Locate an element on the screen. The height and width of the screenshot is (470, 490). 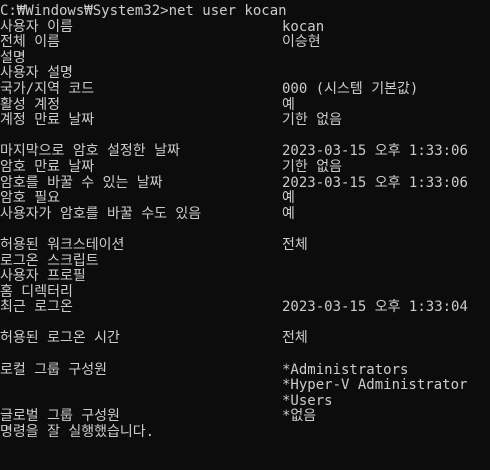
output-row: 마지막으로 암호 설정한 날짜 2023-03-15 오후 1:33:06 is located at coordinates (245, 152).